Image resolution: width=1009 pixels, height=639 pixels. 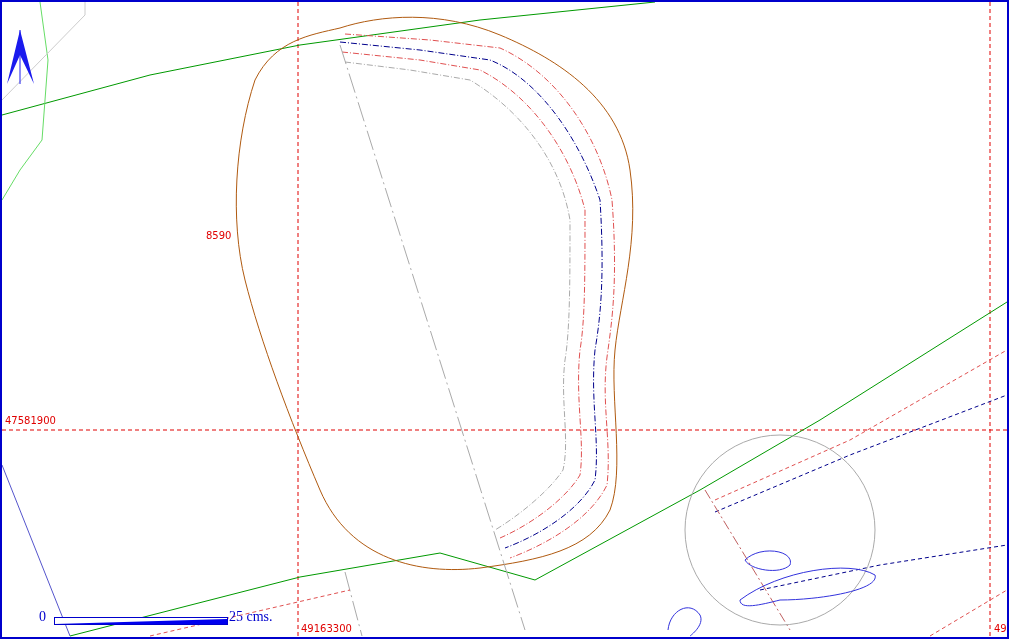 I want to click on scale-label: 25 cms., so click(x=251, y=617).